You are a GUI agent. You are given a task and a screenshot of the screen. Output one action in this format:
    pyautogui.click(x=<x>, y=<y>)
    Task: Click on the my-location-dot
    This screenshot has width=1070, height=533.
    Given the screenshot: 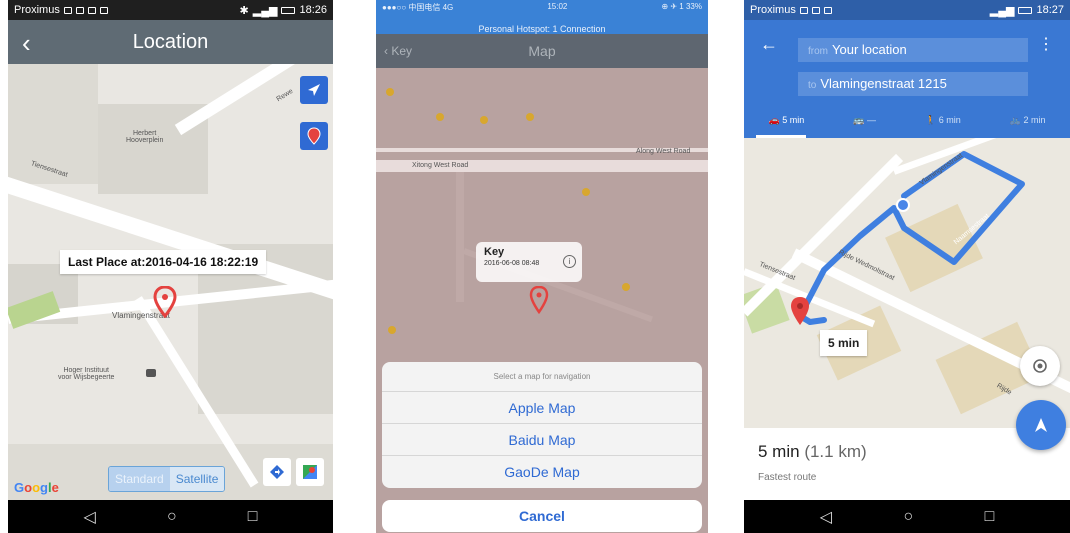 What is the action you would take?
    pyautogui.click(x=903, y=205)
    